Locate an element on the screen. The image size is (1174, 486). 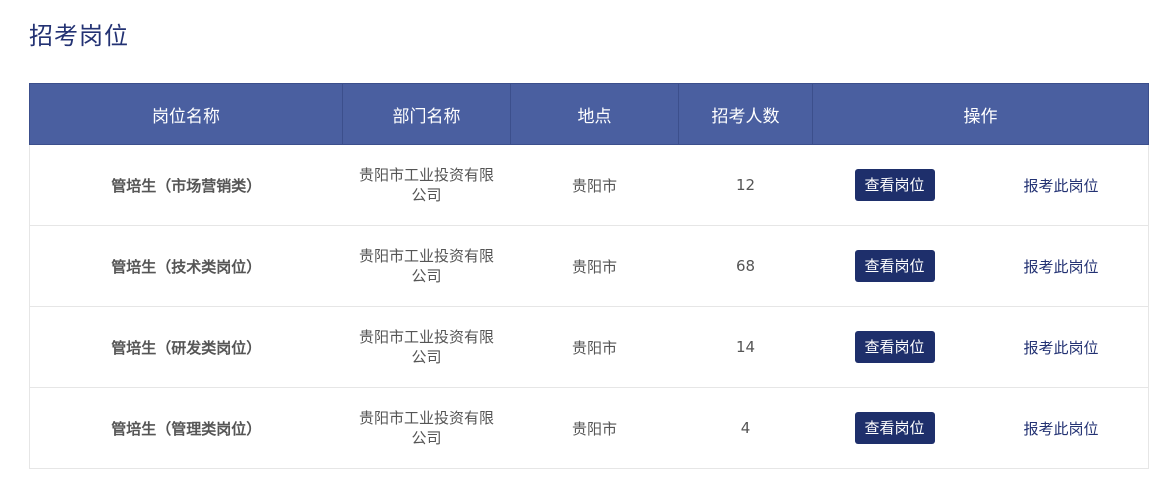
position-name: 管培生（研发类岗位） is located at coordinates (186, 347).